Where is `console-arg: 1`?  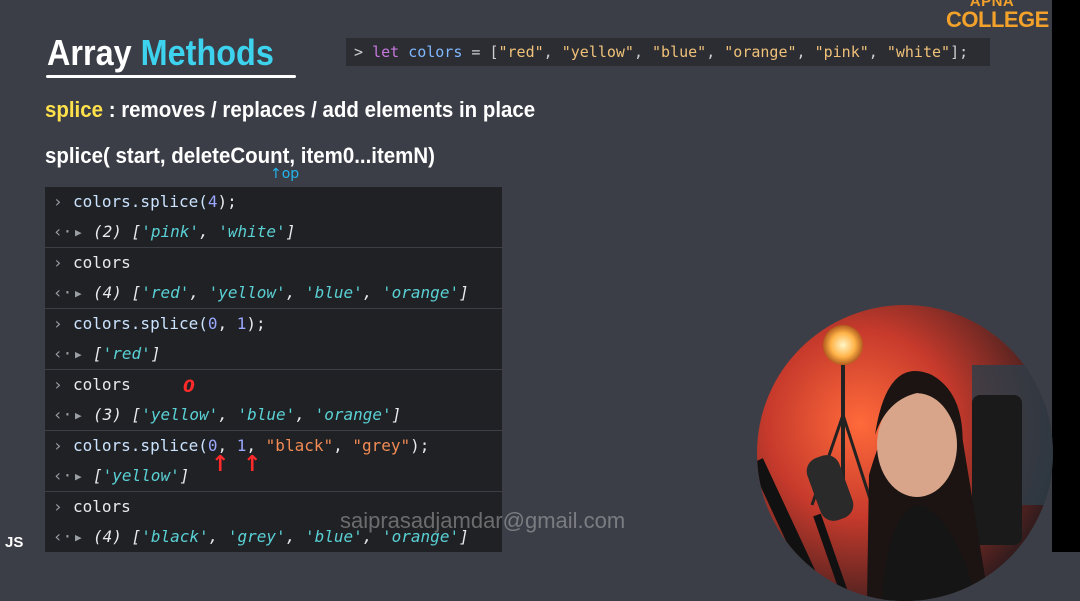
console-arg: 1 is located at coordinates (241, 323).